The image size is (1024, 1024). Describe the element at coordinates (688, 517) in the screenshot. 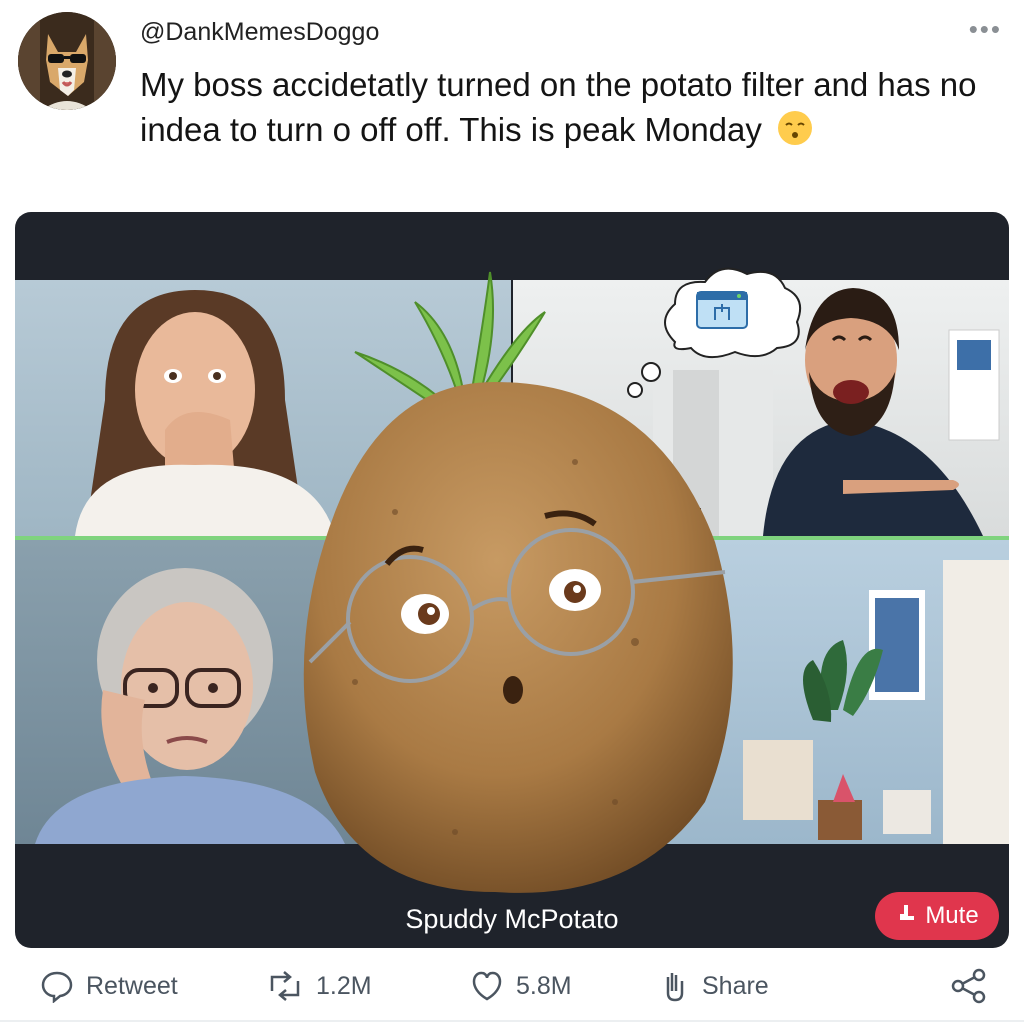

I see `participant-name-tag: rle` at that location.